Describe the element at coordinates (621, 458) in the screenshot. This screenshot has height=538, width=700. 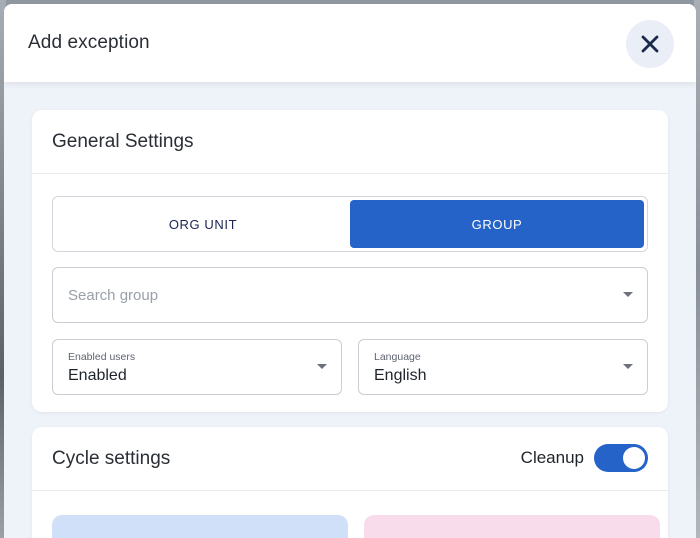
I see `cleanup-toggle` at that location.